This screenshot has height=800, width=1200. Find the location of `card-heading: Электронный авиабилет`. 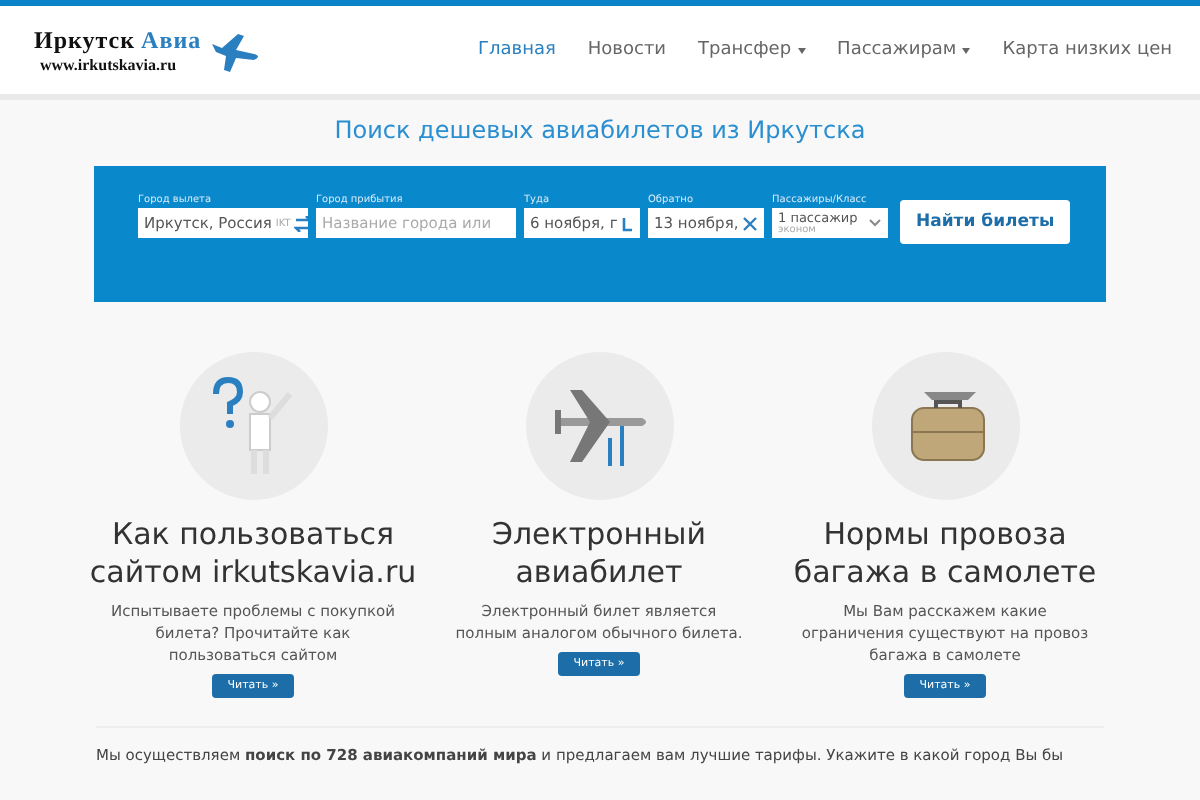

card-heading: Электронный авиабилет is located at coordinates (599, 554).